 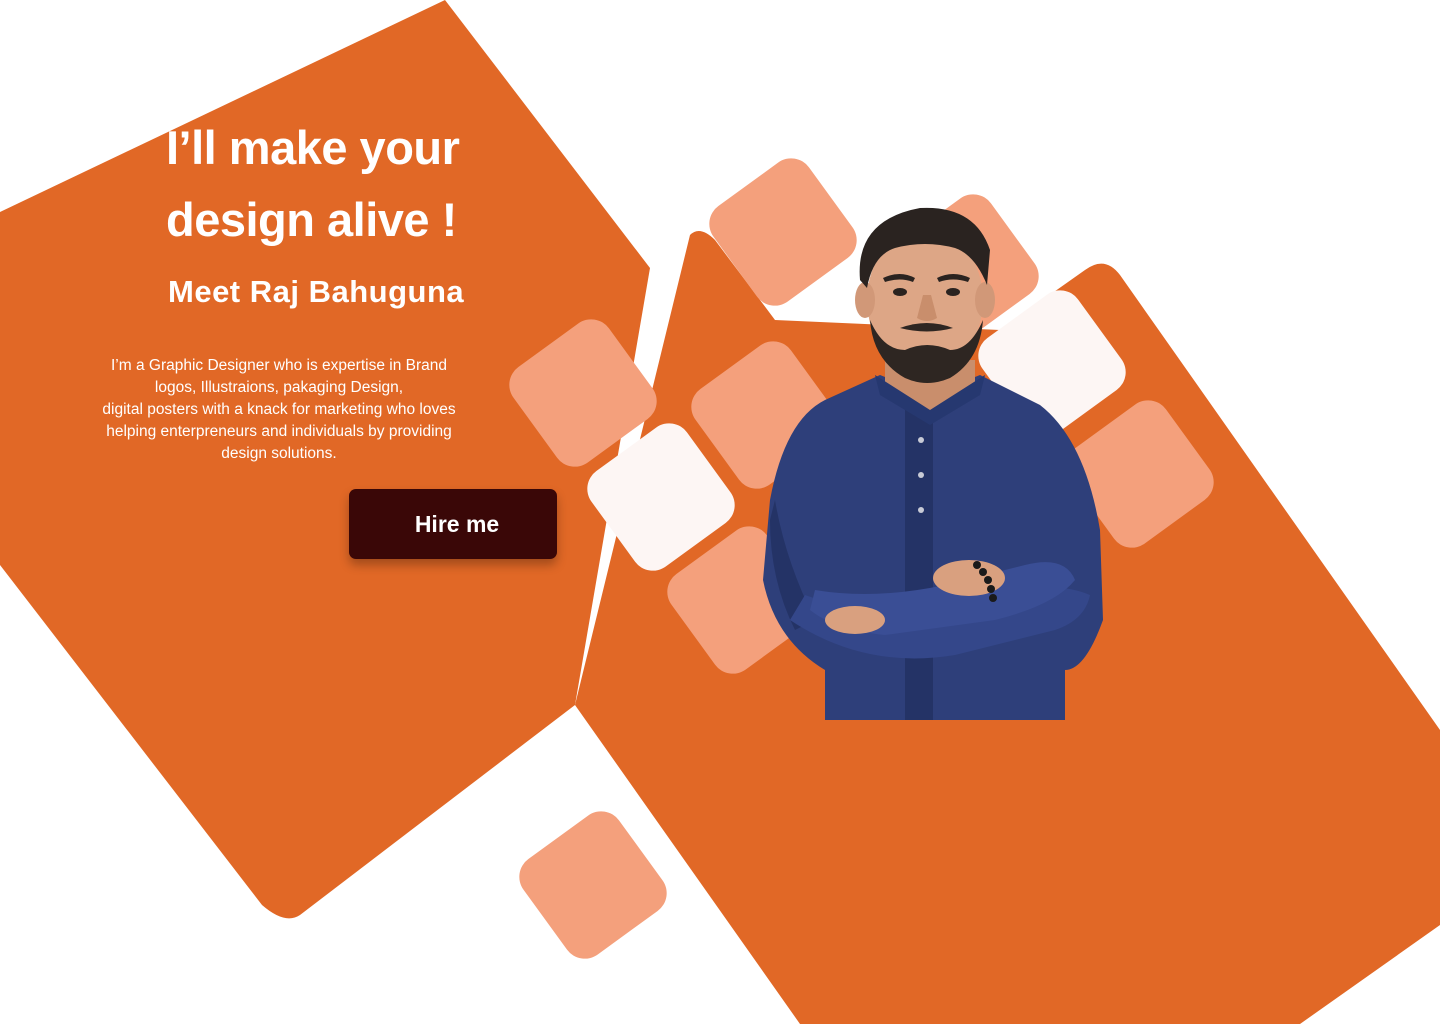 What do you see at coordinates (933, 463) in the screenshot?
I see `person-portrait-icon` at bounding box center [933, 463].